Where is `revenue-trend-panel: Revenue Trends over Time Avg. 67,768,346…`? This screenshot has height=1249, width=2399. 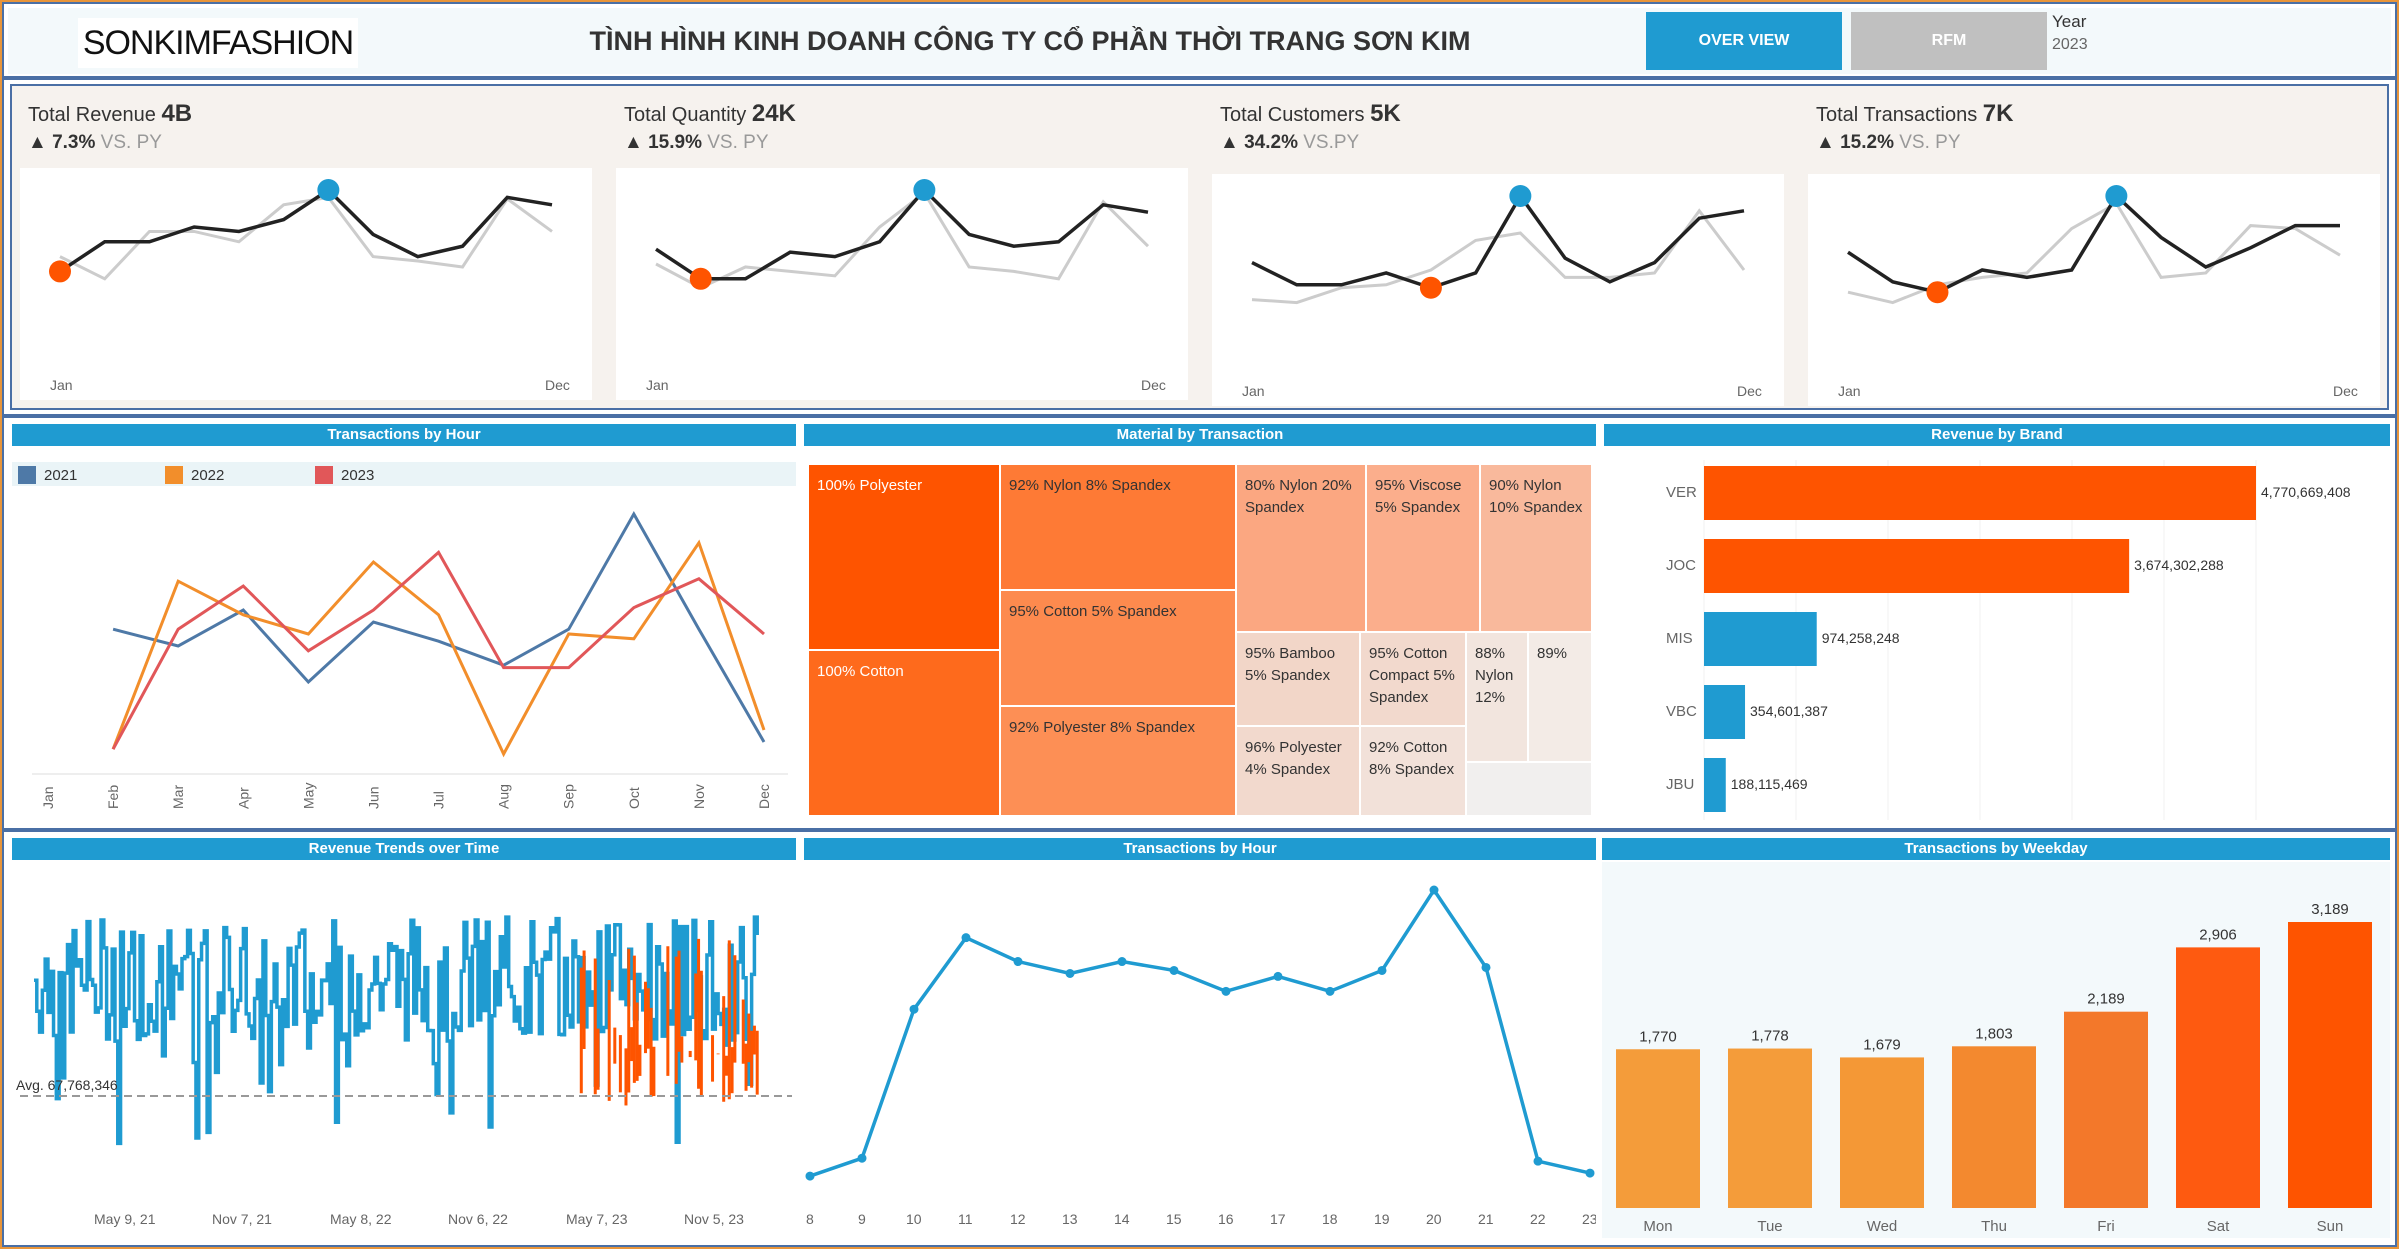 revenue-trend-panel: Revenue Trends over Time Avg. 67,768,346… is located at coordinates (404, 1038).